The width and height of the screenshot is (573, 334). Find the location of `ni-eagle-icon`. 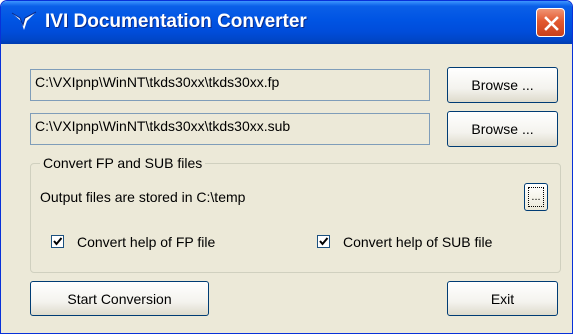

ni-eagle-icon is located at coordinates (24, 20).